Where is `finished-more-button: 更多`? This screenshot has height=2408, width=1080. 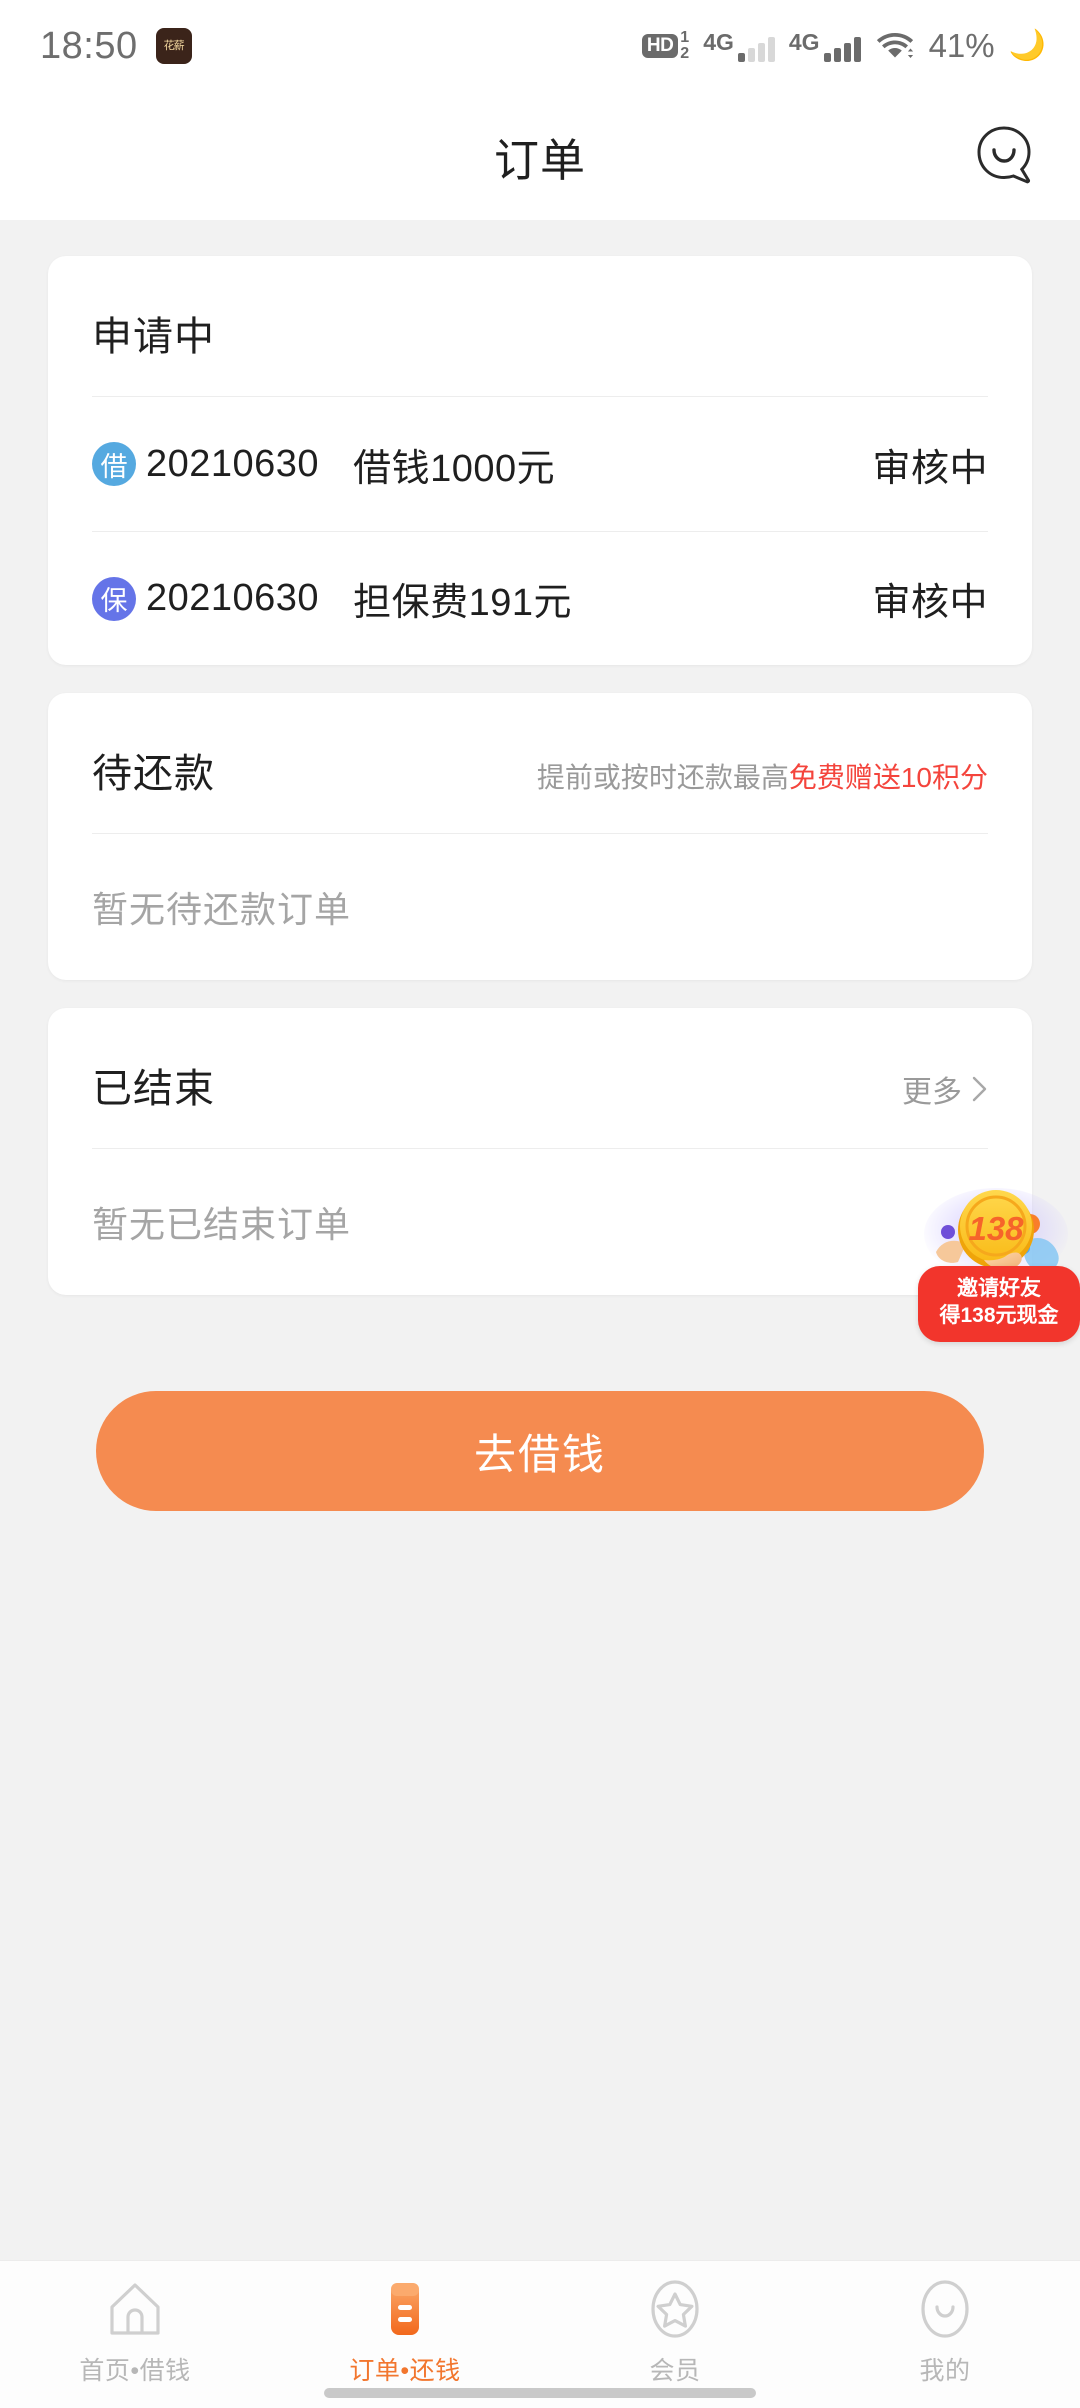 finished-more-button: 更多 is located at coordinates (945, 1089).